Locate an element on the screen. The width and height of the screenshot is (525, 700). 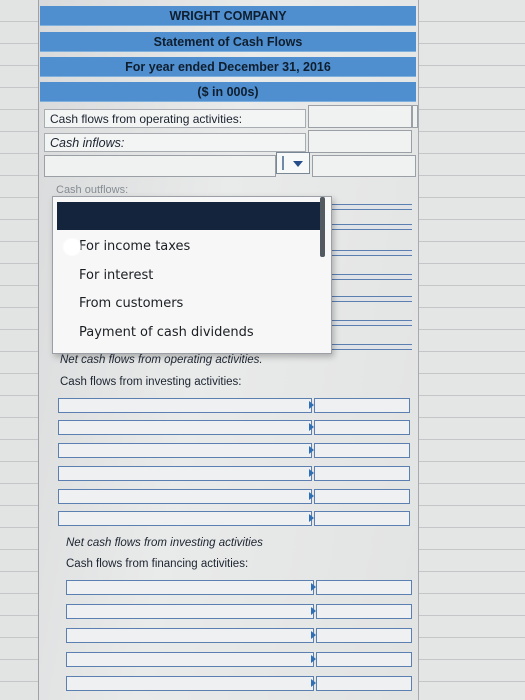
financing-title: Cash flows from financing activities: is located at coordinates (157, 563).